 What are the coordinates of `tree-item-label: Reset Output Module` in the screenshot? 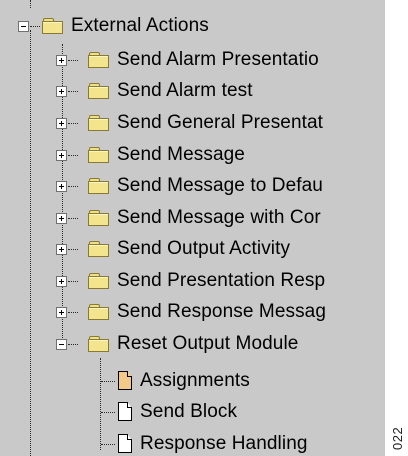 It's located at (208, 343).